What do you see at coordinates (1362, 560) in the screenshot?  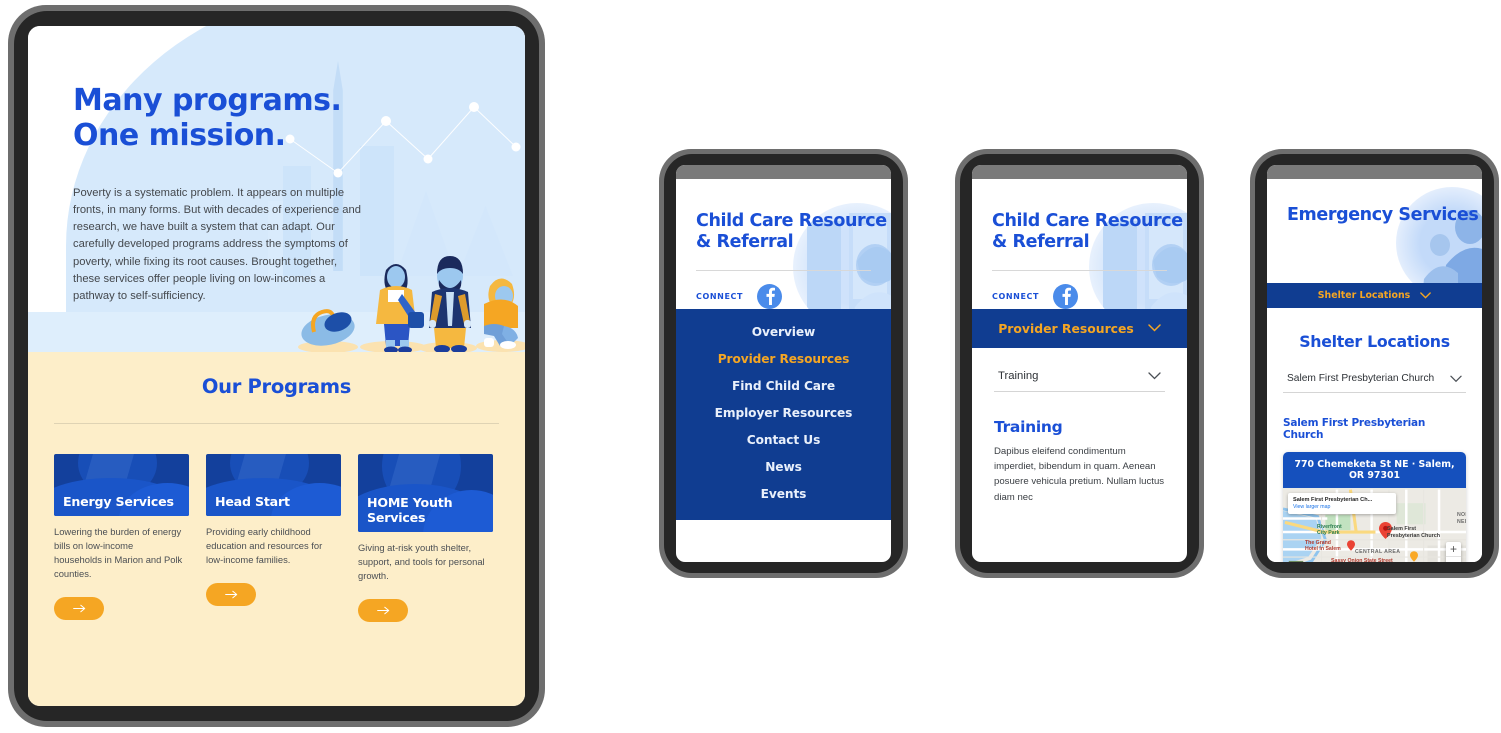 I see `map-label: Sassy Onion State Street` at bounding box center [1362, 560].